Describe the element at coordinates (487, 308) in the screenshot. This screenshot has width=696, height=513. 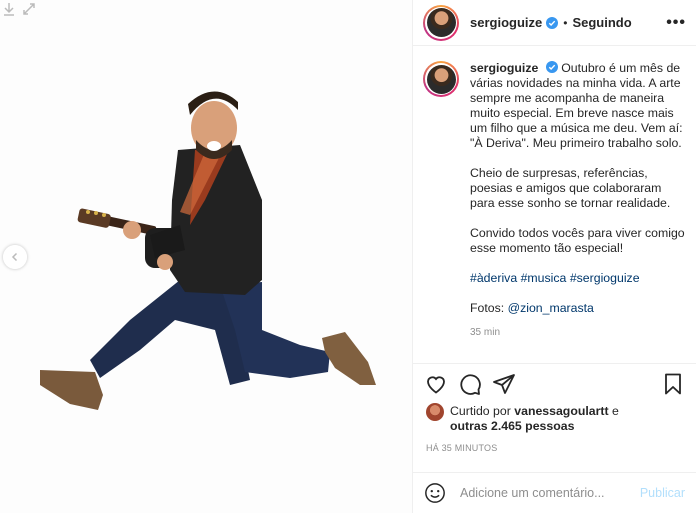
I see `photo-credit-label: Fotos:` at that location.